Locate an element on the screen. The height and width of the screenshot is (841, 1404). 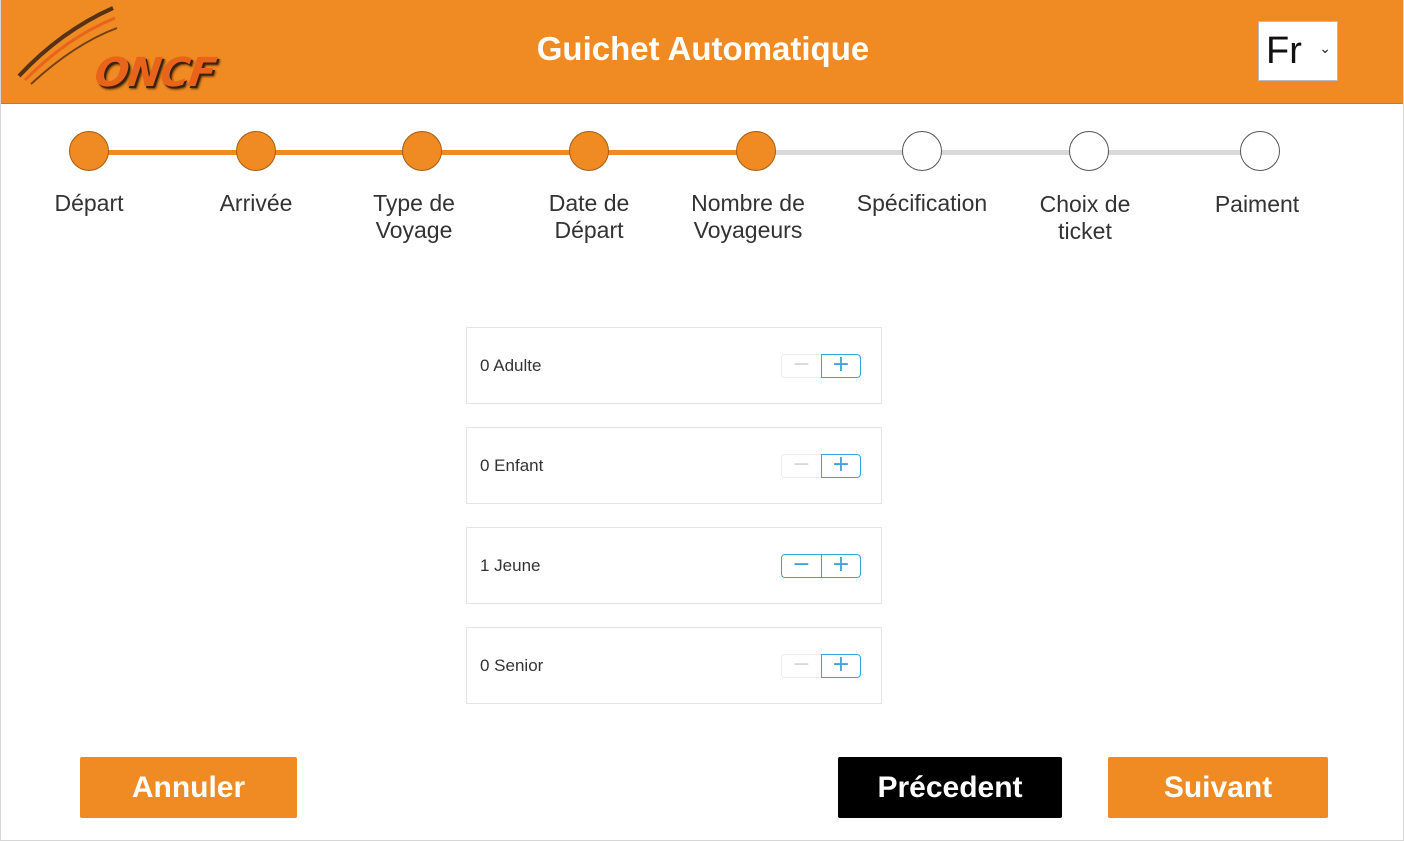
traveler-count-label: 0 Adulte is located at coordinates (511, 365).